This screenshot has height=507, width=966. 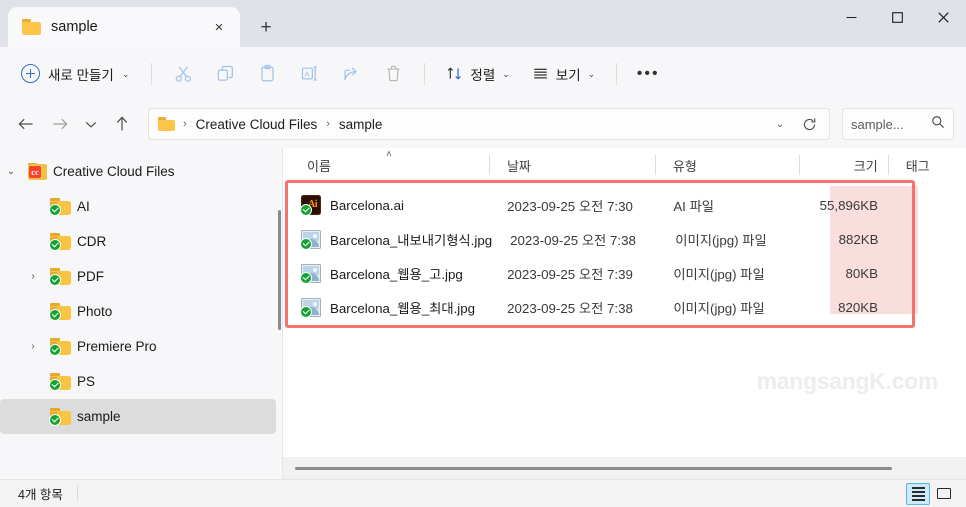 What do you see at coordinates (92, 241) in the screenshot?
I see `sidebar-item-label: CDR` at bounding box center [92, 241].